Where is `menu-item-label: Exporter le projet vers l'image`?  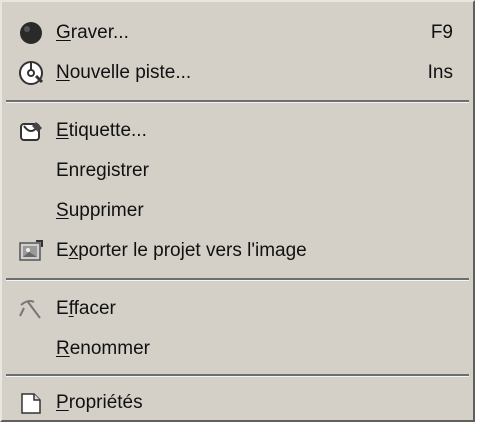 menu-item-label: Exporter le projet vers l'image is located at coordinates (181, 250).